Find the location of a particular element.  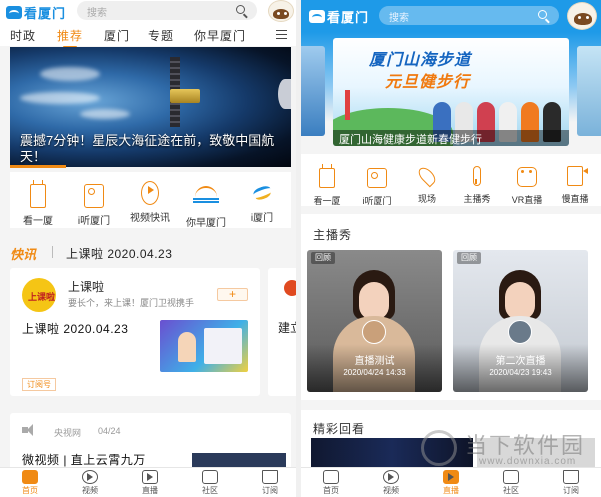

live-card: 回顾 直播测试 2020/04/24 14:33 is located at coordinates (374, 321).